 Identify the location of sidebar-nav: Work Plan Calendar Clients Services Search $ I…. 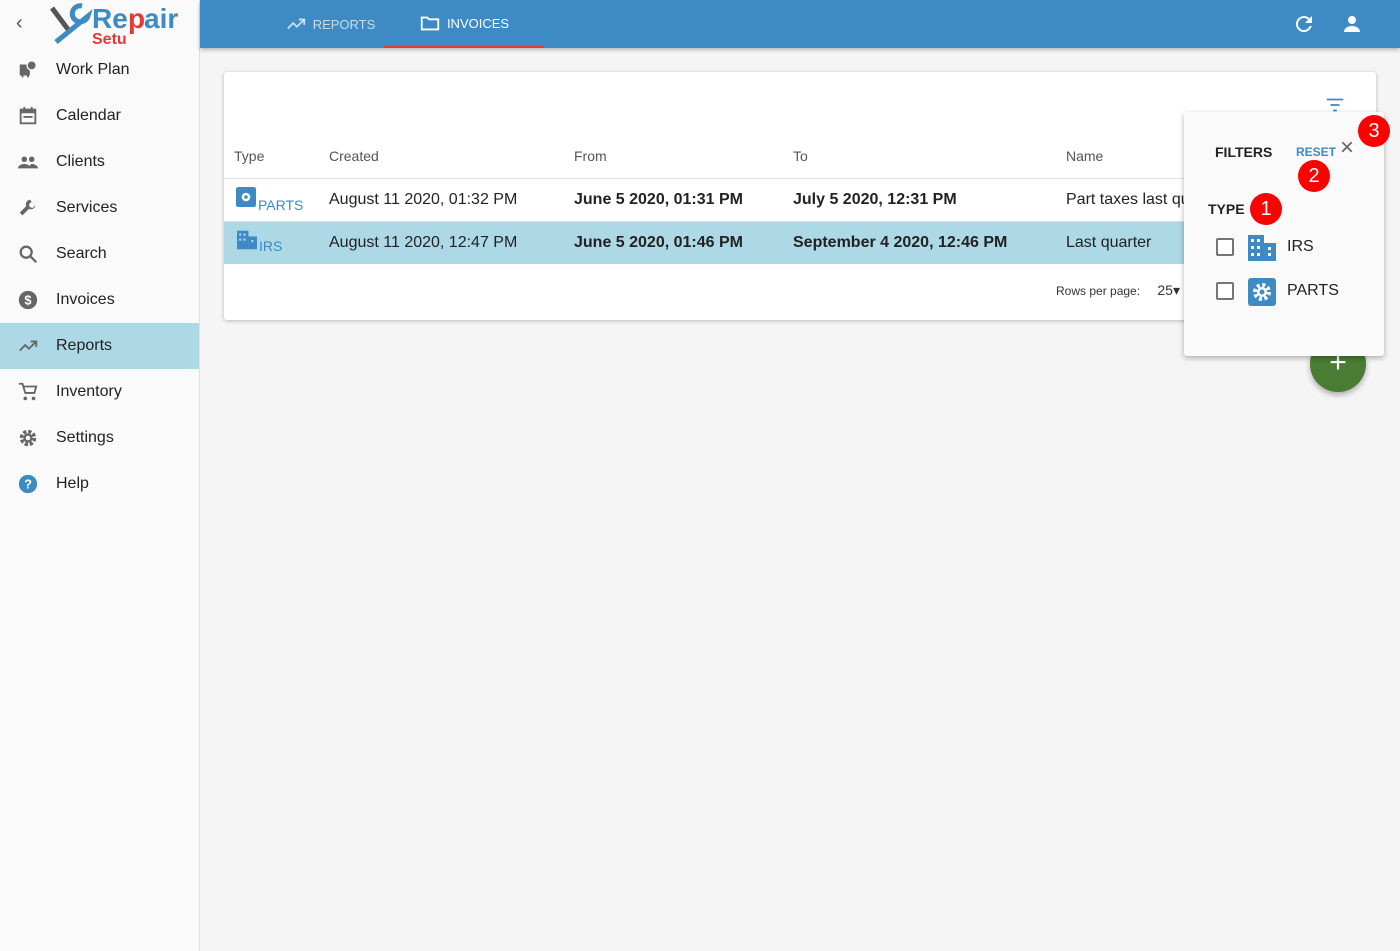
(99, 277).